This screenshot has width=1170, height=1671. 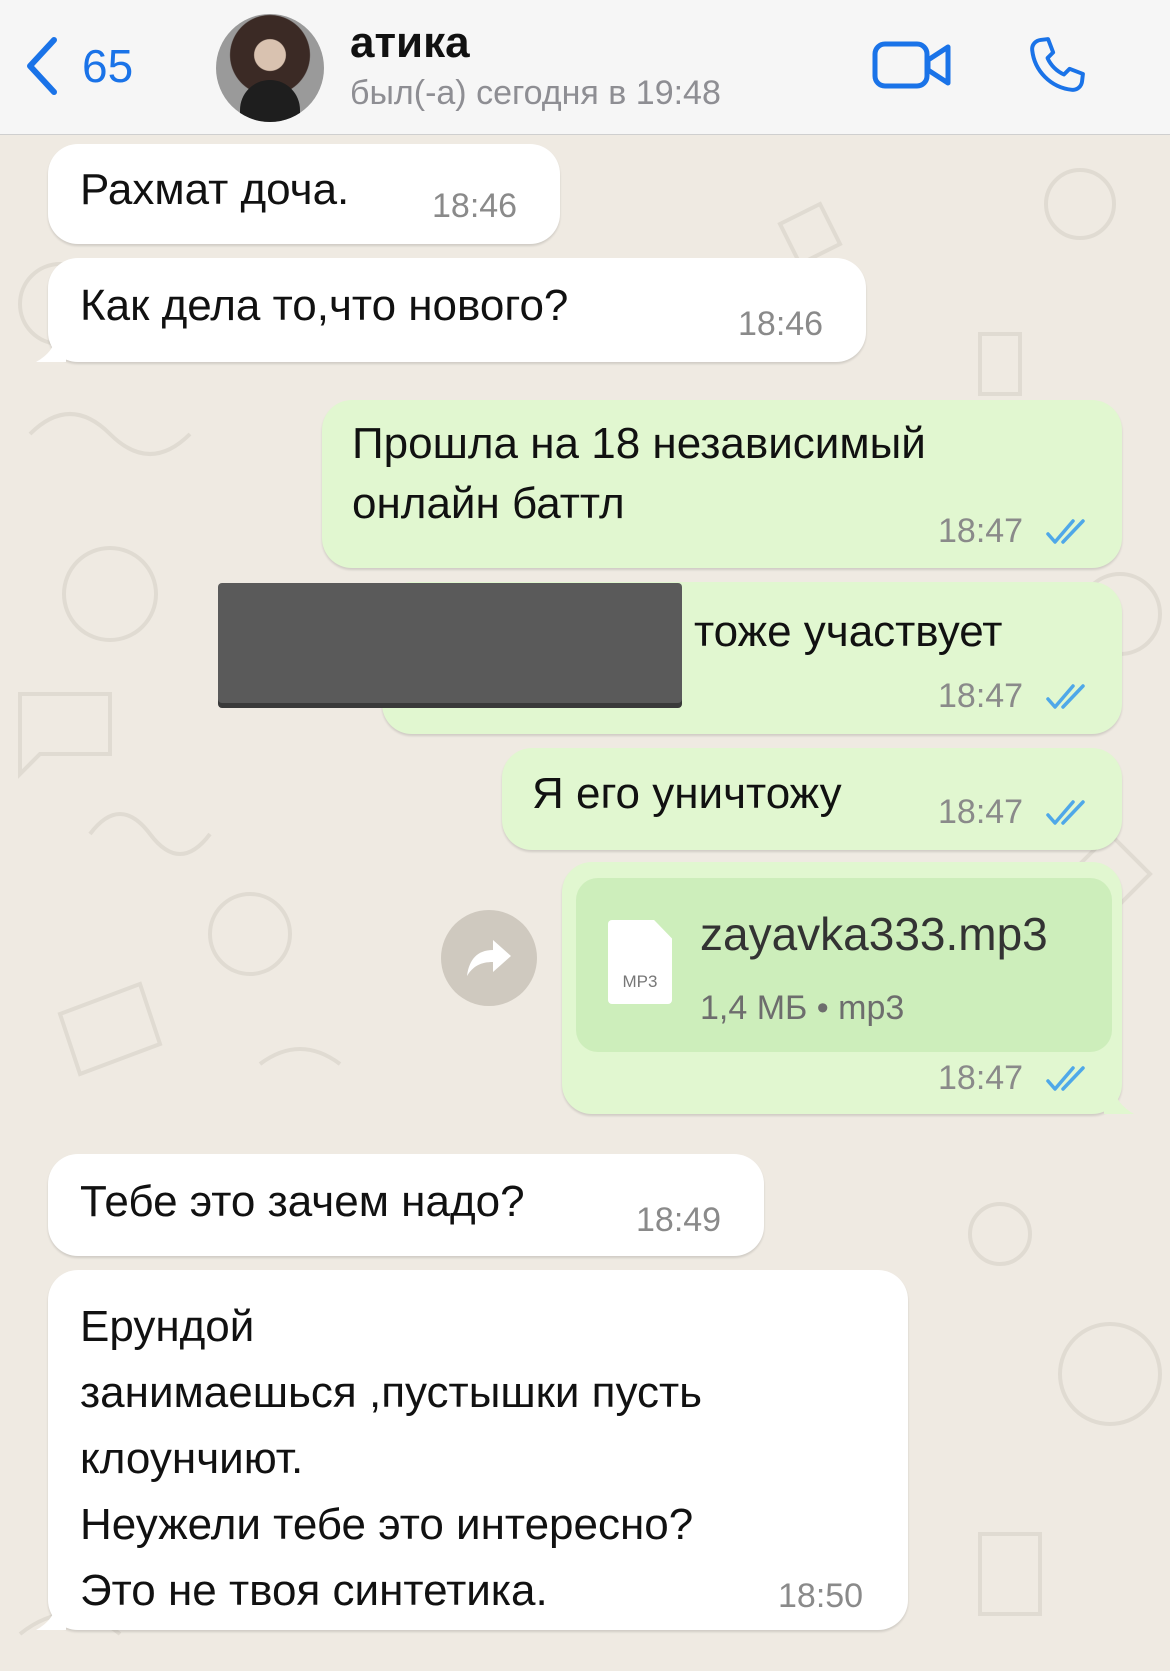 What do you see at coordinates (215, 189) in the screenshot?
I see `message-text: Рахмат доча.` at bounding box center [215, 189].